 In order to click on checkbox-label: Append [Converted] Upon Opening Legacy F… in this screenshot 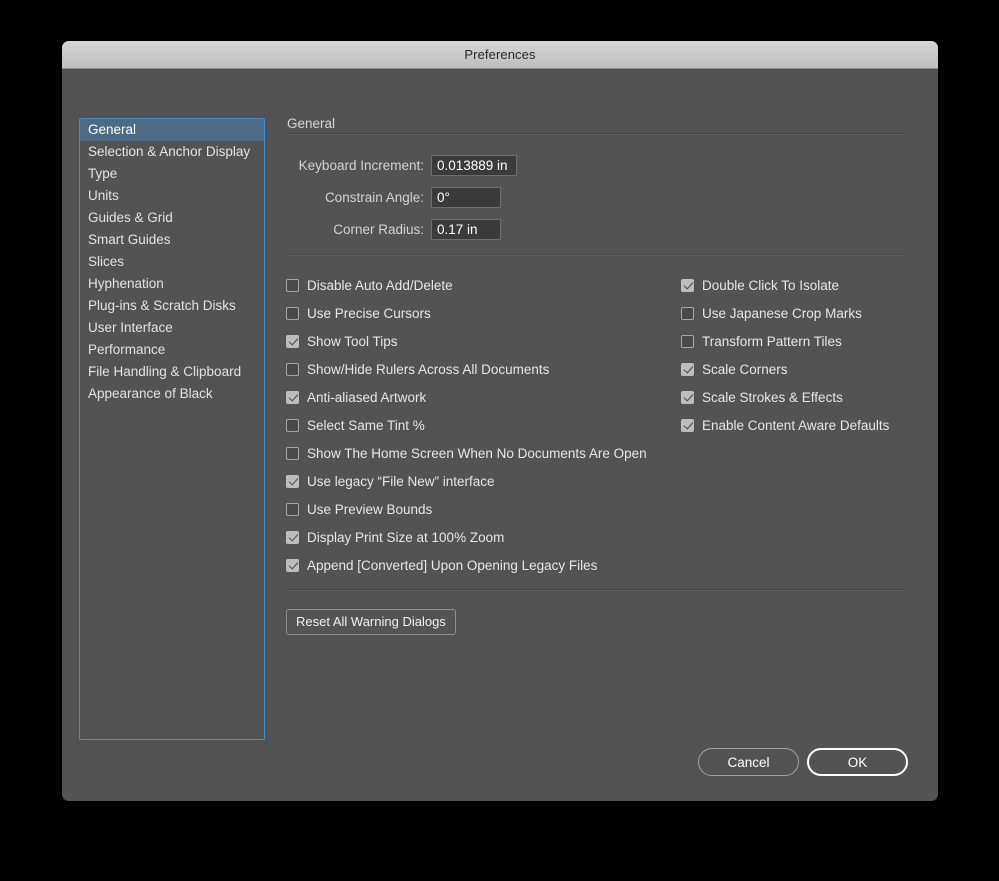, I will do `click(452, 565)`.